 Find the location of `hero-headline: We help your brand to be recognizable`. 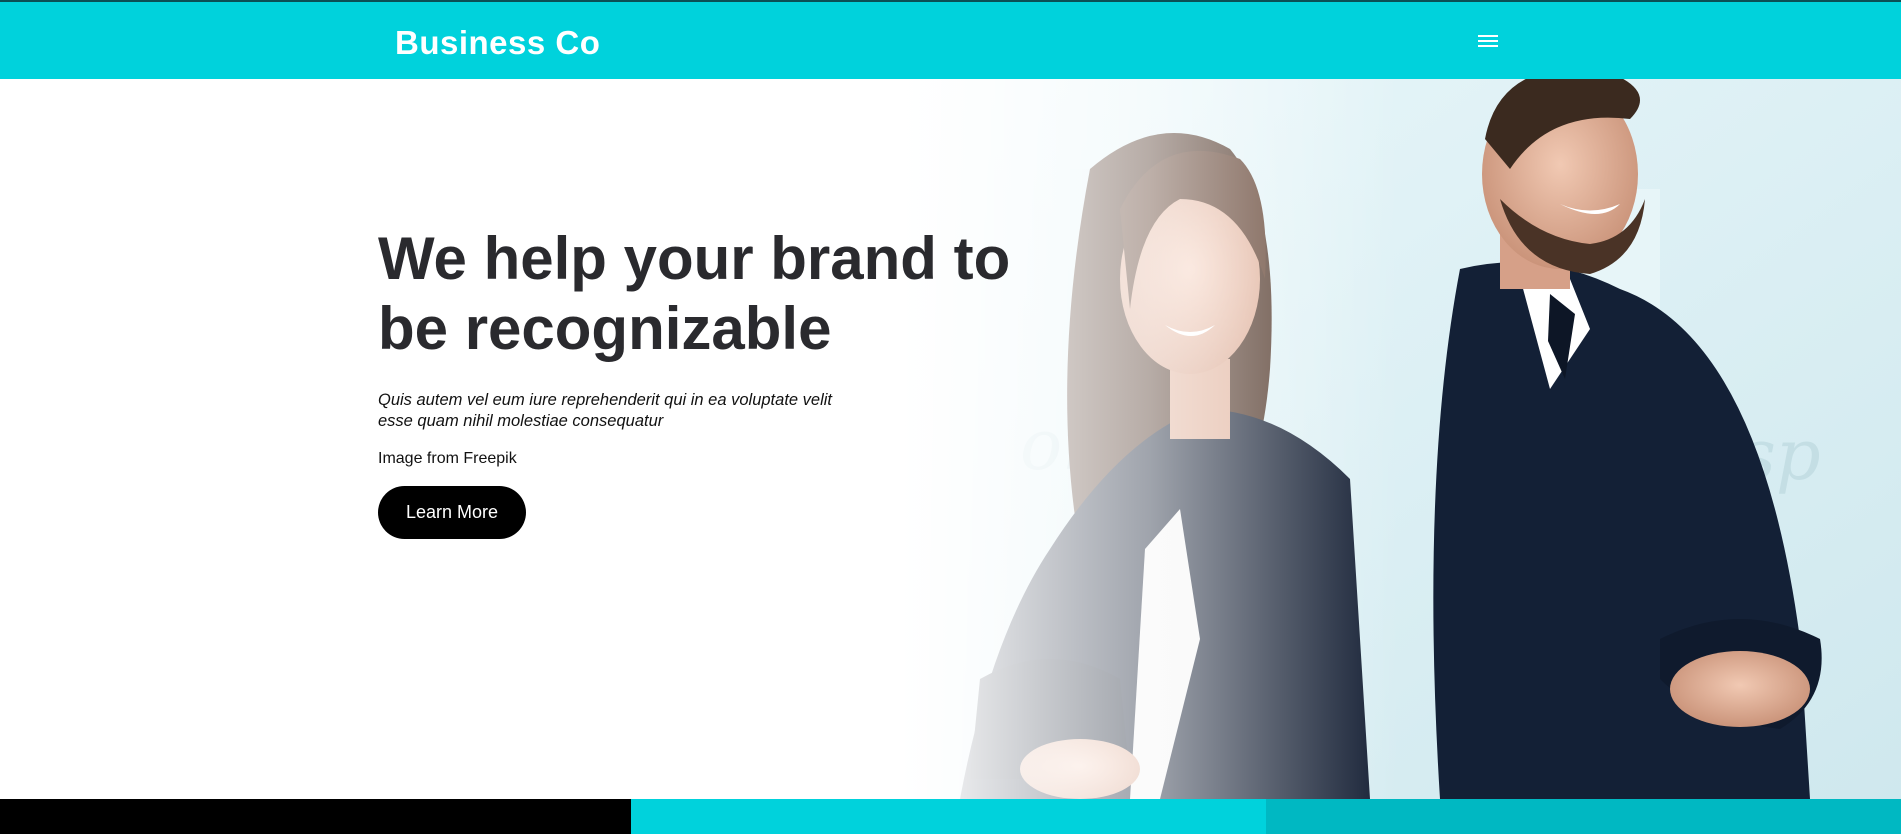

hero-headline: We help your brand to be recognizable is located at coordinates (694, 293).